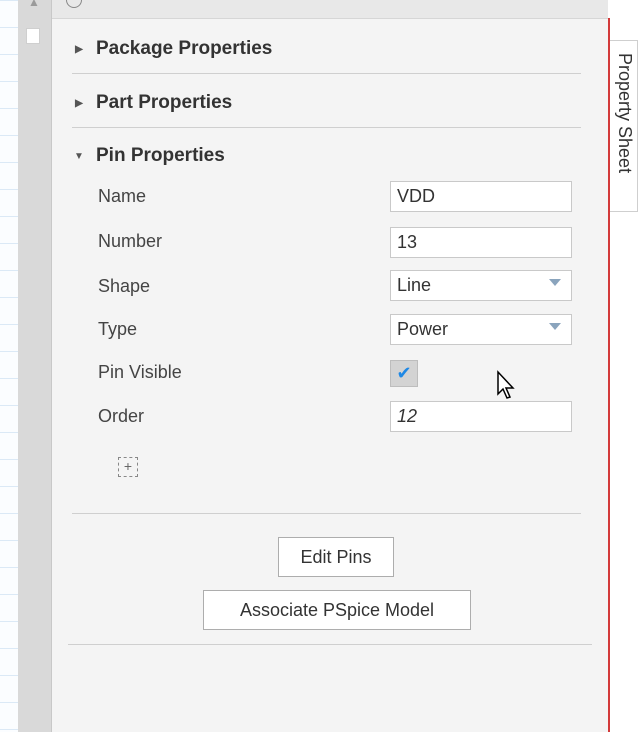 The width and height of the screenshot is (638, 732). What do you see at coordinates (128, 467) in the screenshot?
I see `expand-all-icon: +` at bounding box center [128, 467].